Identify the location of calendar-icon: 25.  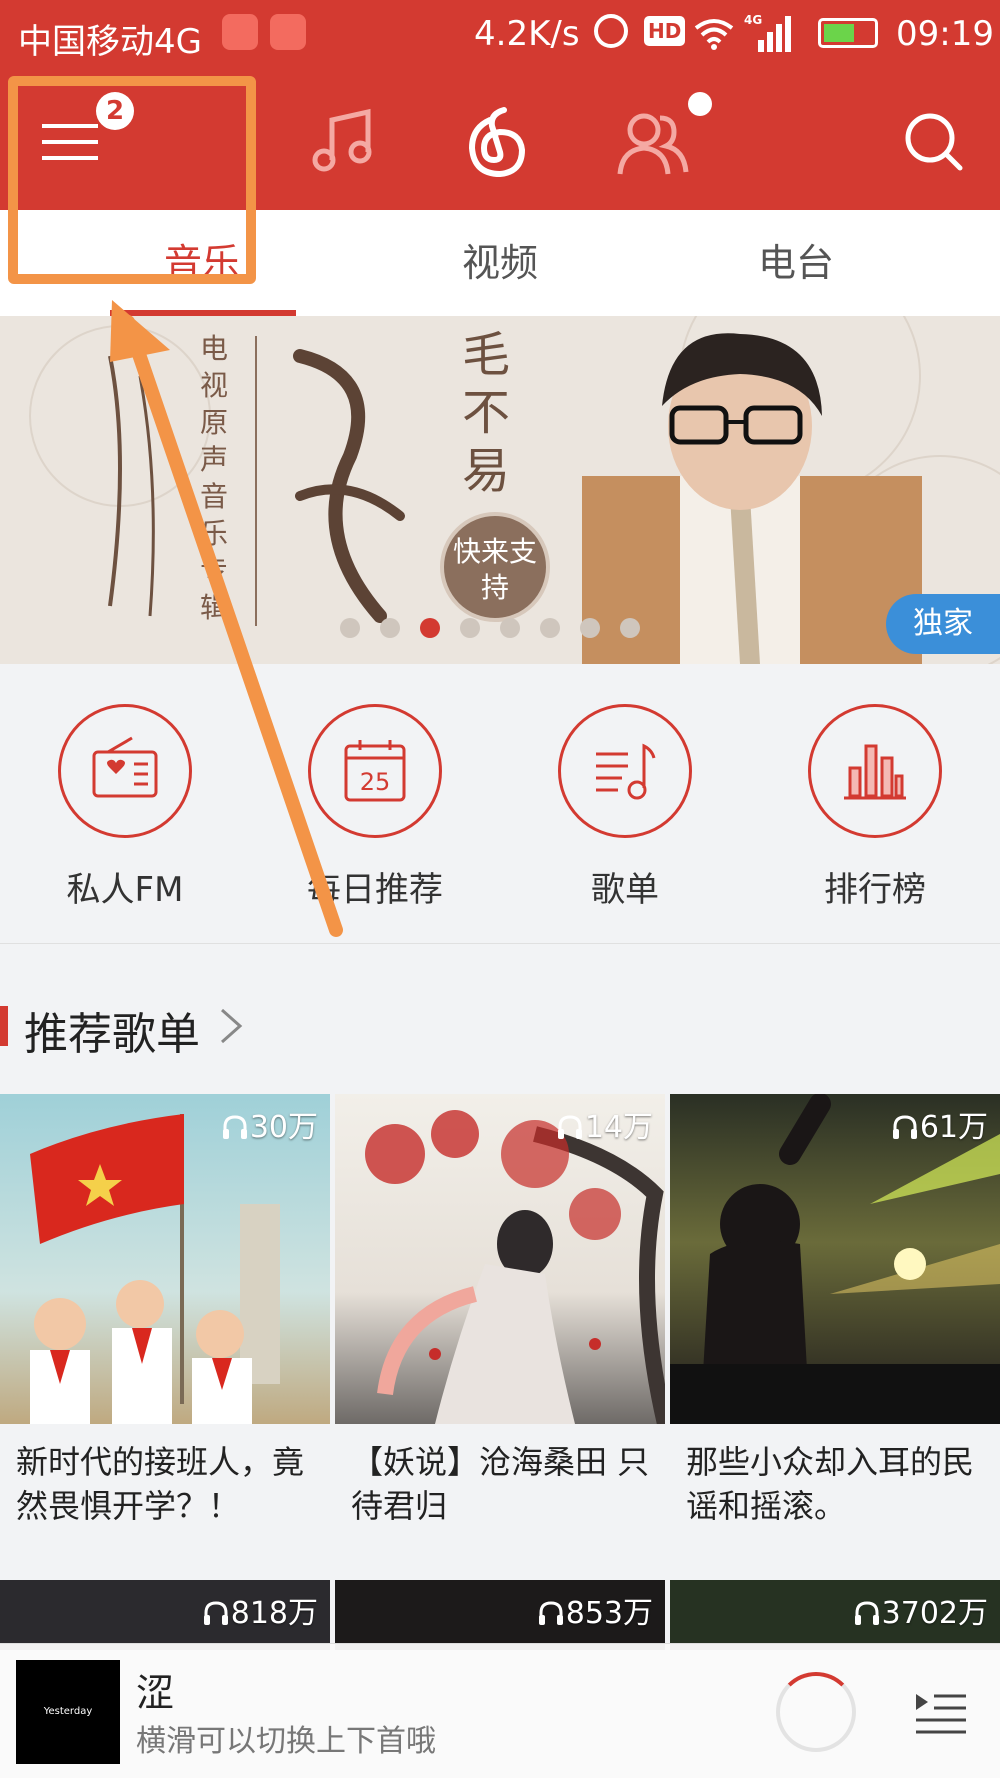
(375, 771).